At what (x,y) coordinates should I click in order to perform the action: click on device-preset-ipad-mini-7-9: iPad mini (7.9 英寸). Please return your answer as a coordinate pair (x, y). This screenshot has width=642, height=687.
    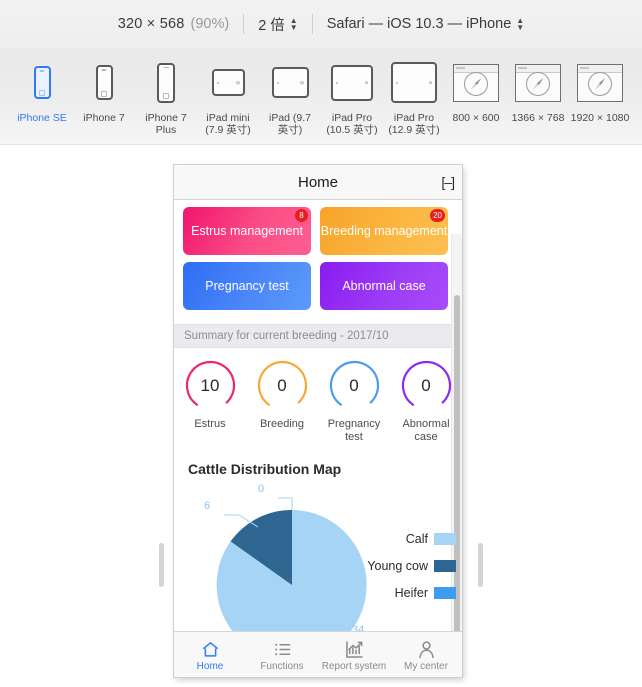
    Looking at the image, I should click on (228, 95).